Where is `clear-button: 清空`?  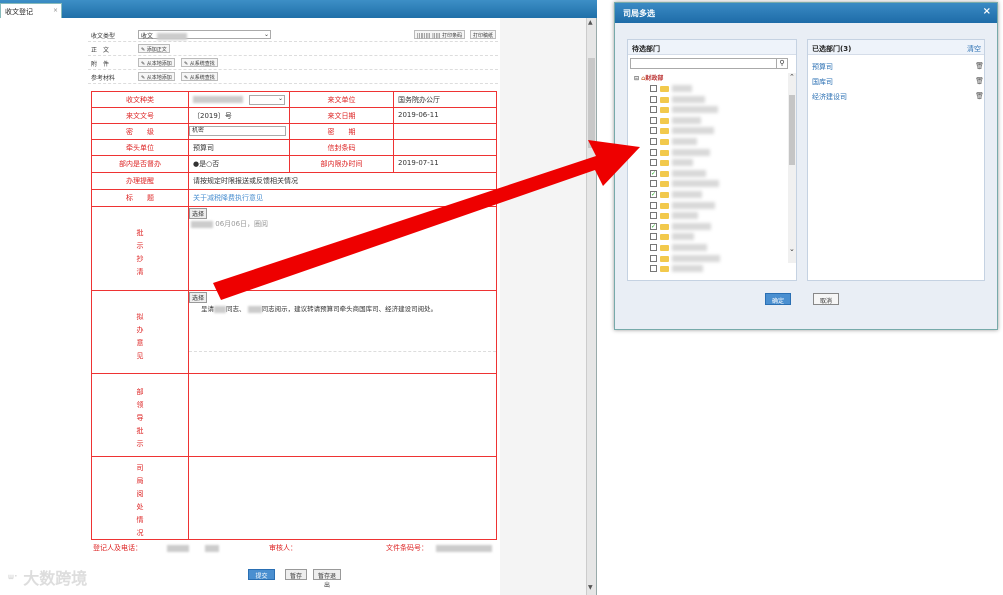 clear-button: 清空 is located at coordinates (974, 49).